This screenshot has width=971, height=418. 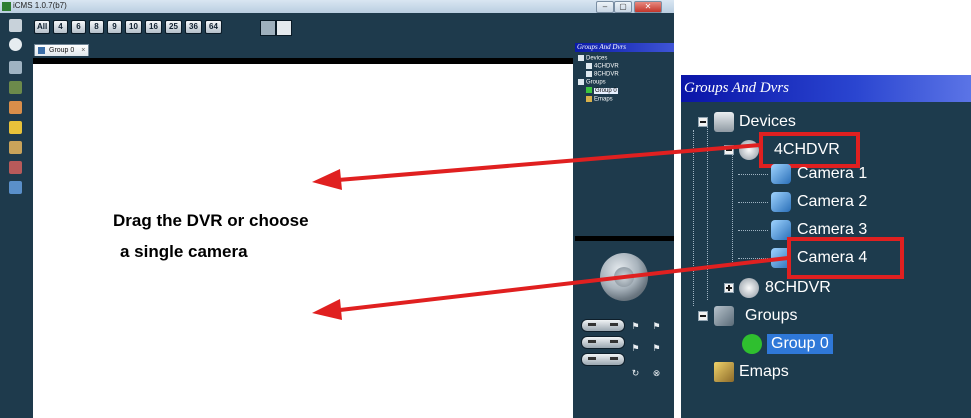 I want to click on zoom-control, so click(x=603, y=325).